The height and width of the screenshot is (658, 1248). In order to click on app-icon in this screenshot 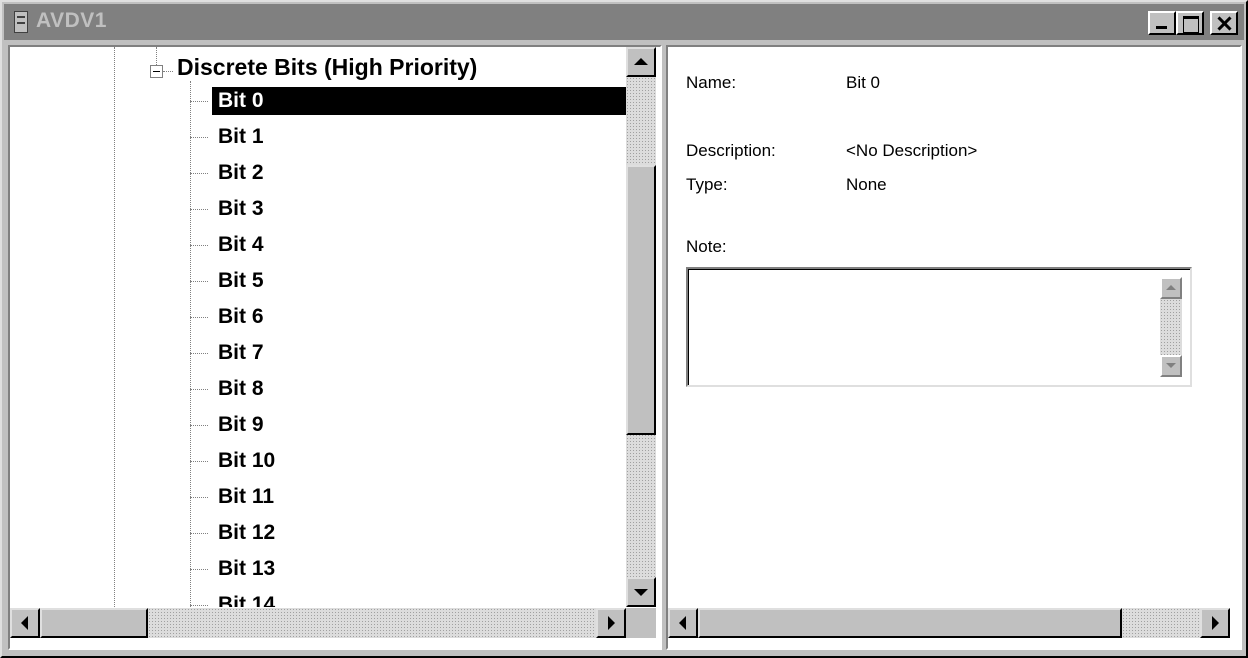, I will do `click(21, 22)`.